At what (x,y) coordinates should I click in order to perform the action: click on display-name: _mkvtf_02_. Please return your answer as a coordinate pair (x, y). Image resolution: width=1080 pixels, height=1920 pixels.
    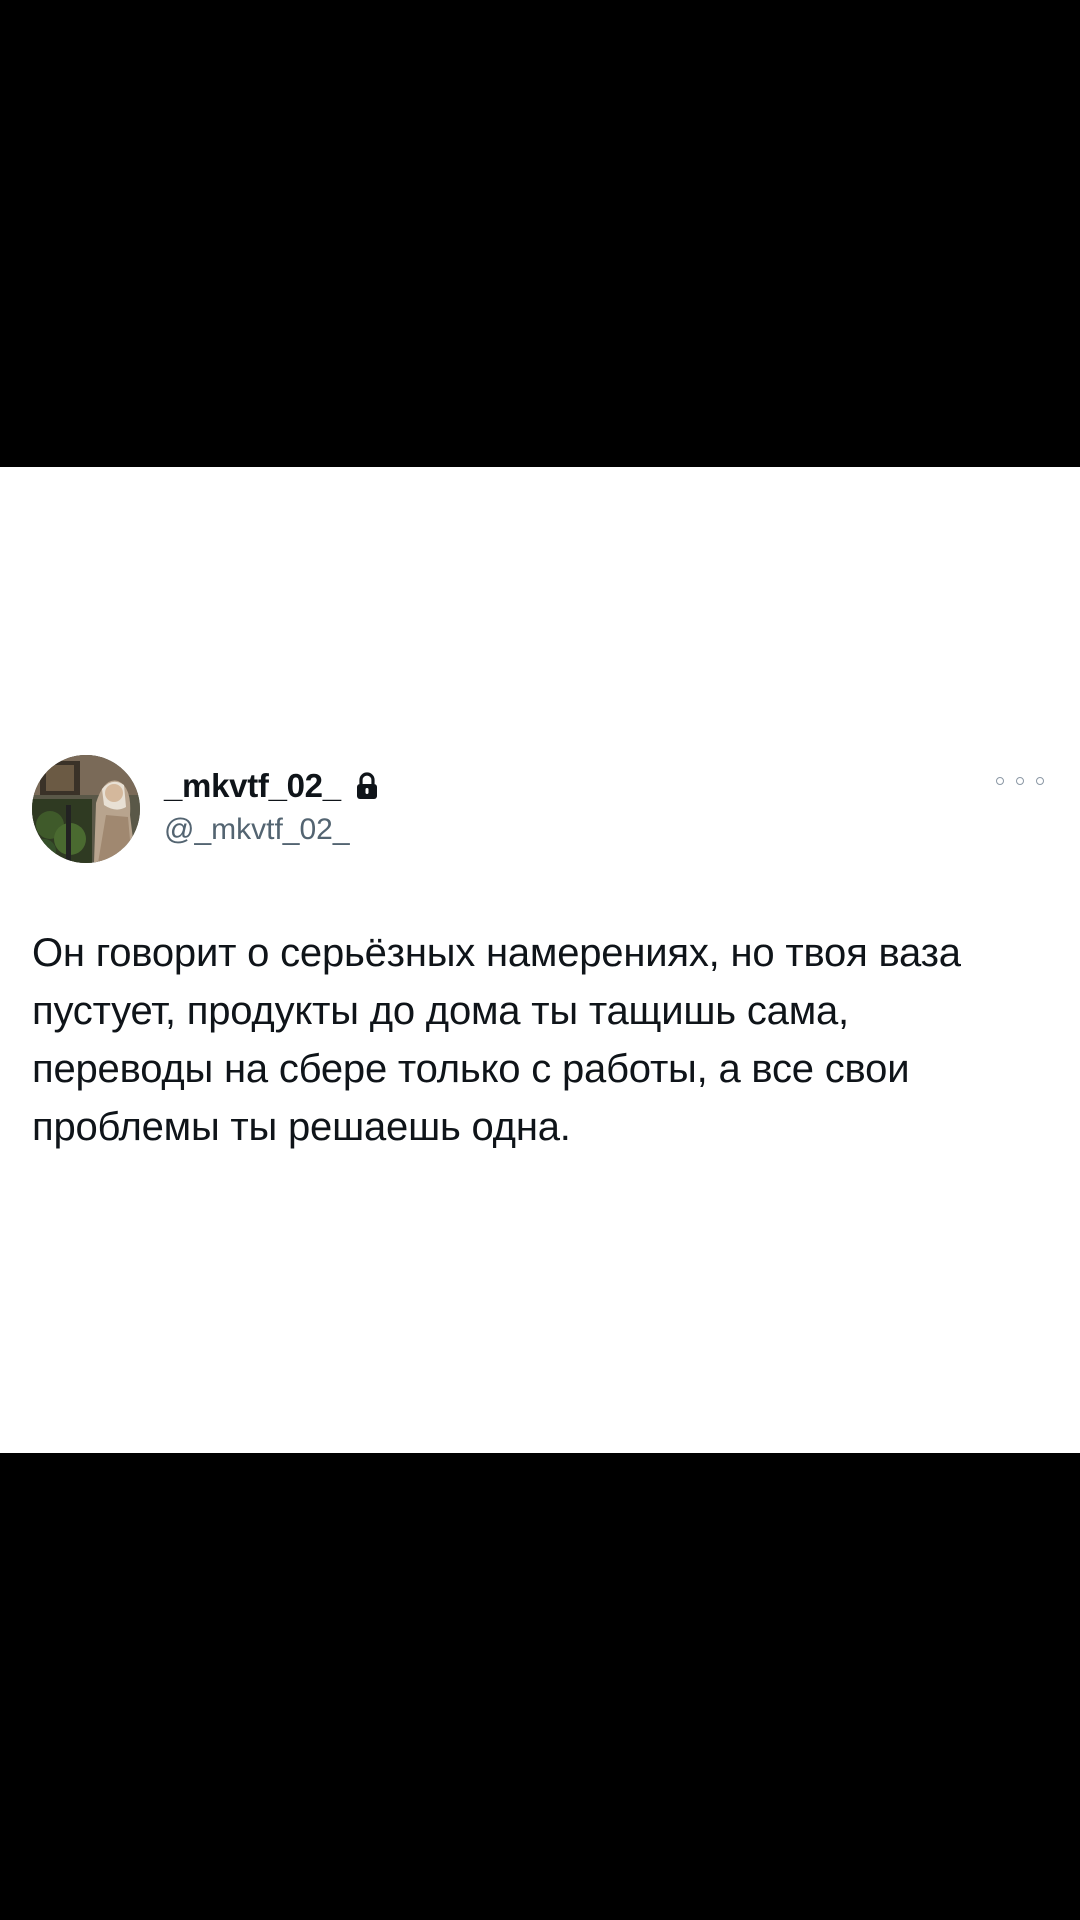
    Looking at the image, I should click on (252, 786).